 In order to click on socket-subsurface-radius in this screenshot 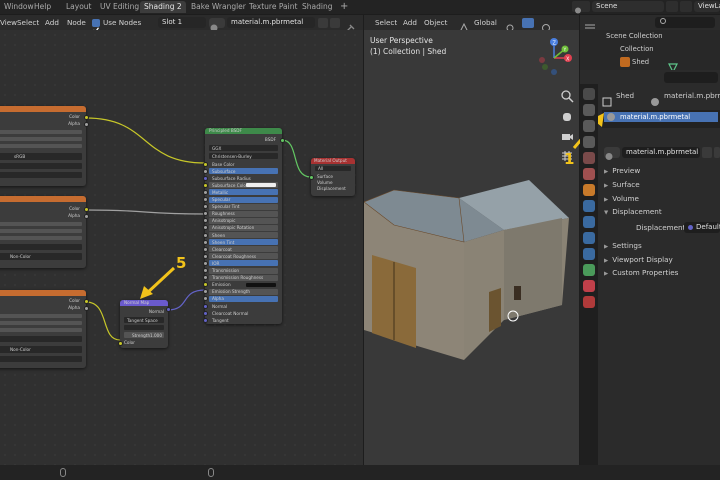, I will do `click(205, 178)`.